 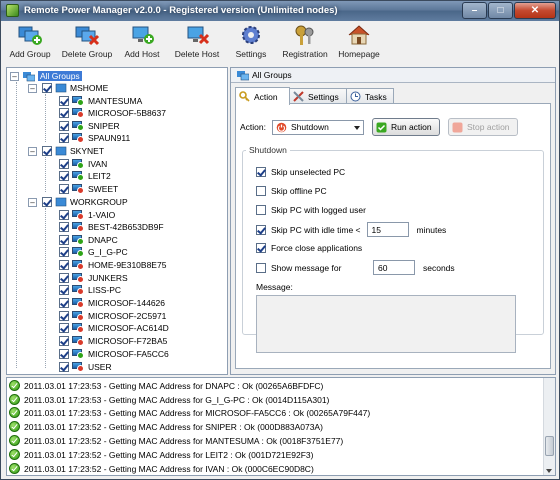 I want to click on tree-host: MICROSOF-2C5971, so click(x=112, y=316).